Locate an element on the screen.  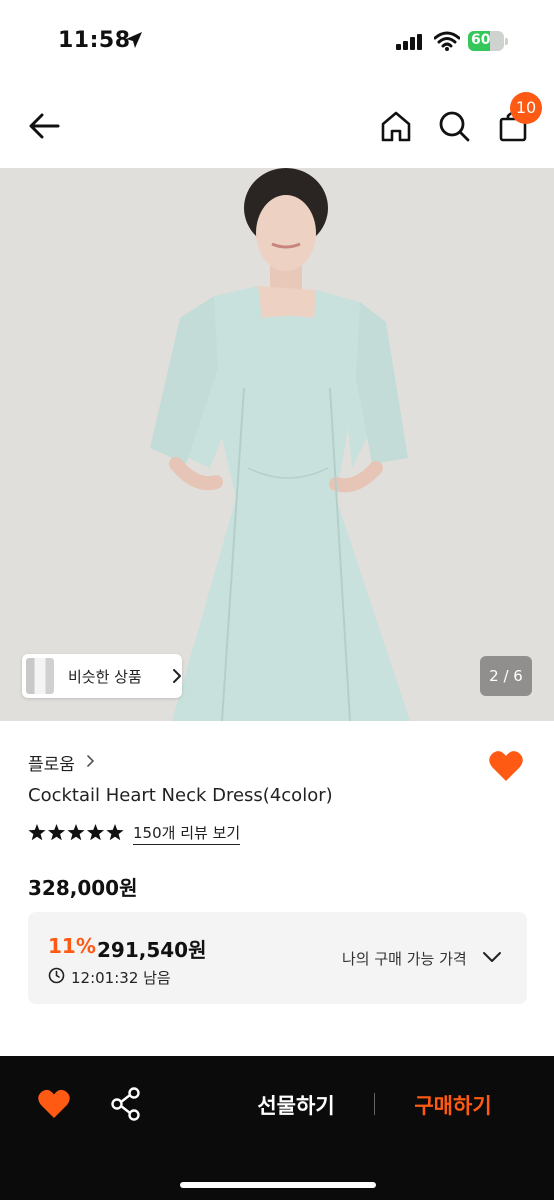
divider is located at coordinates (374, 1104).